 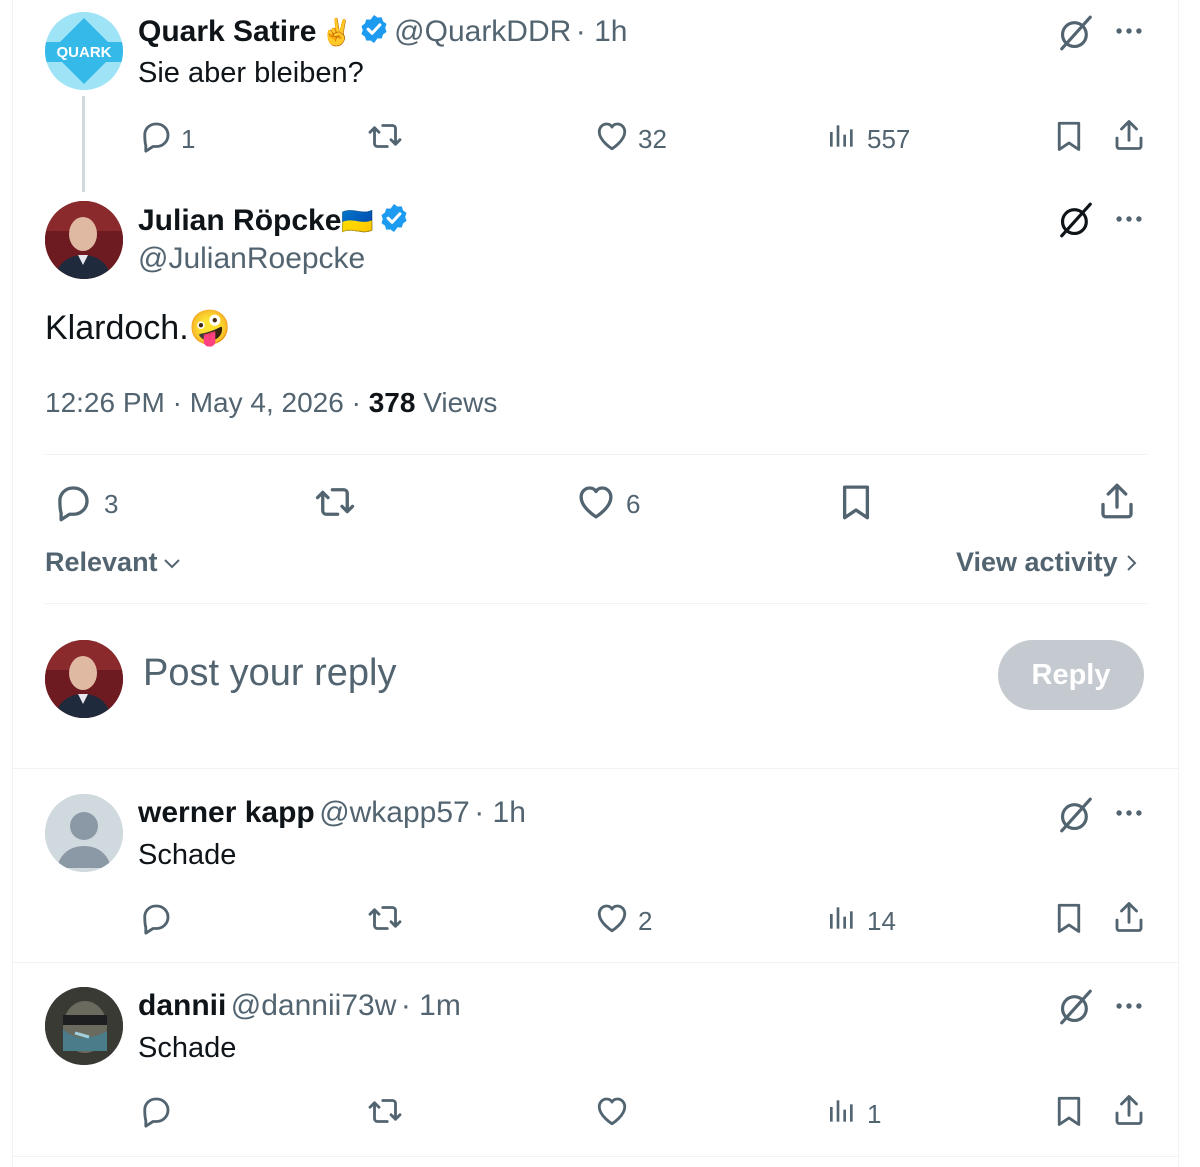 I want to click on reply-input: Post your reply, so click(x=269, y=673).